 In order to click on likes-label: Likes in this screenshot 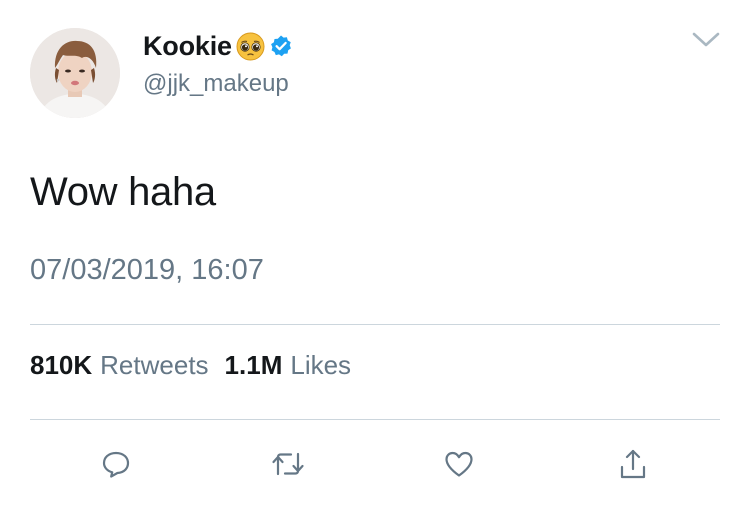, I will do `click(321, 365)`.